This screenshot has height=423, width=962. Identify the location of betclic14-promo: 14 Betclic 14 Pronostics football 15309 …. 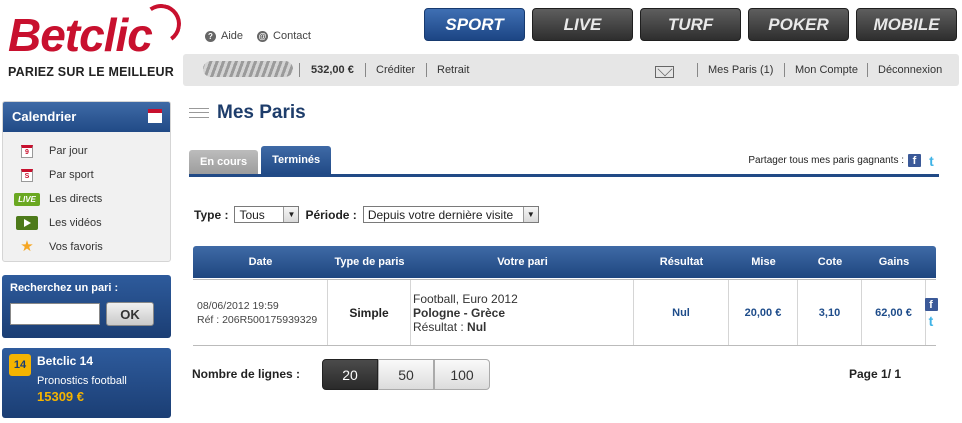
(86, 383).